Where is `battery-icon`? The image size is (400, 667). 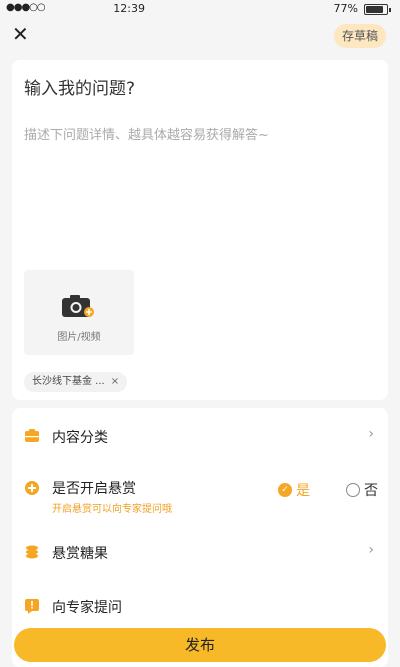
battery-icon is located at coordinates (377, 9).